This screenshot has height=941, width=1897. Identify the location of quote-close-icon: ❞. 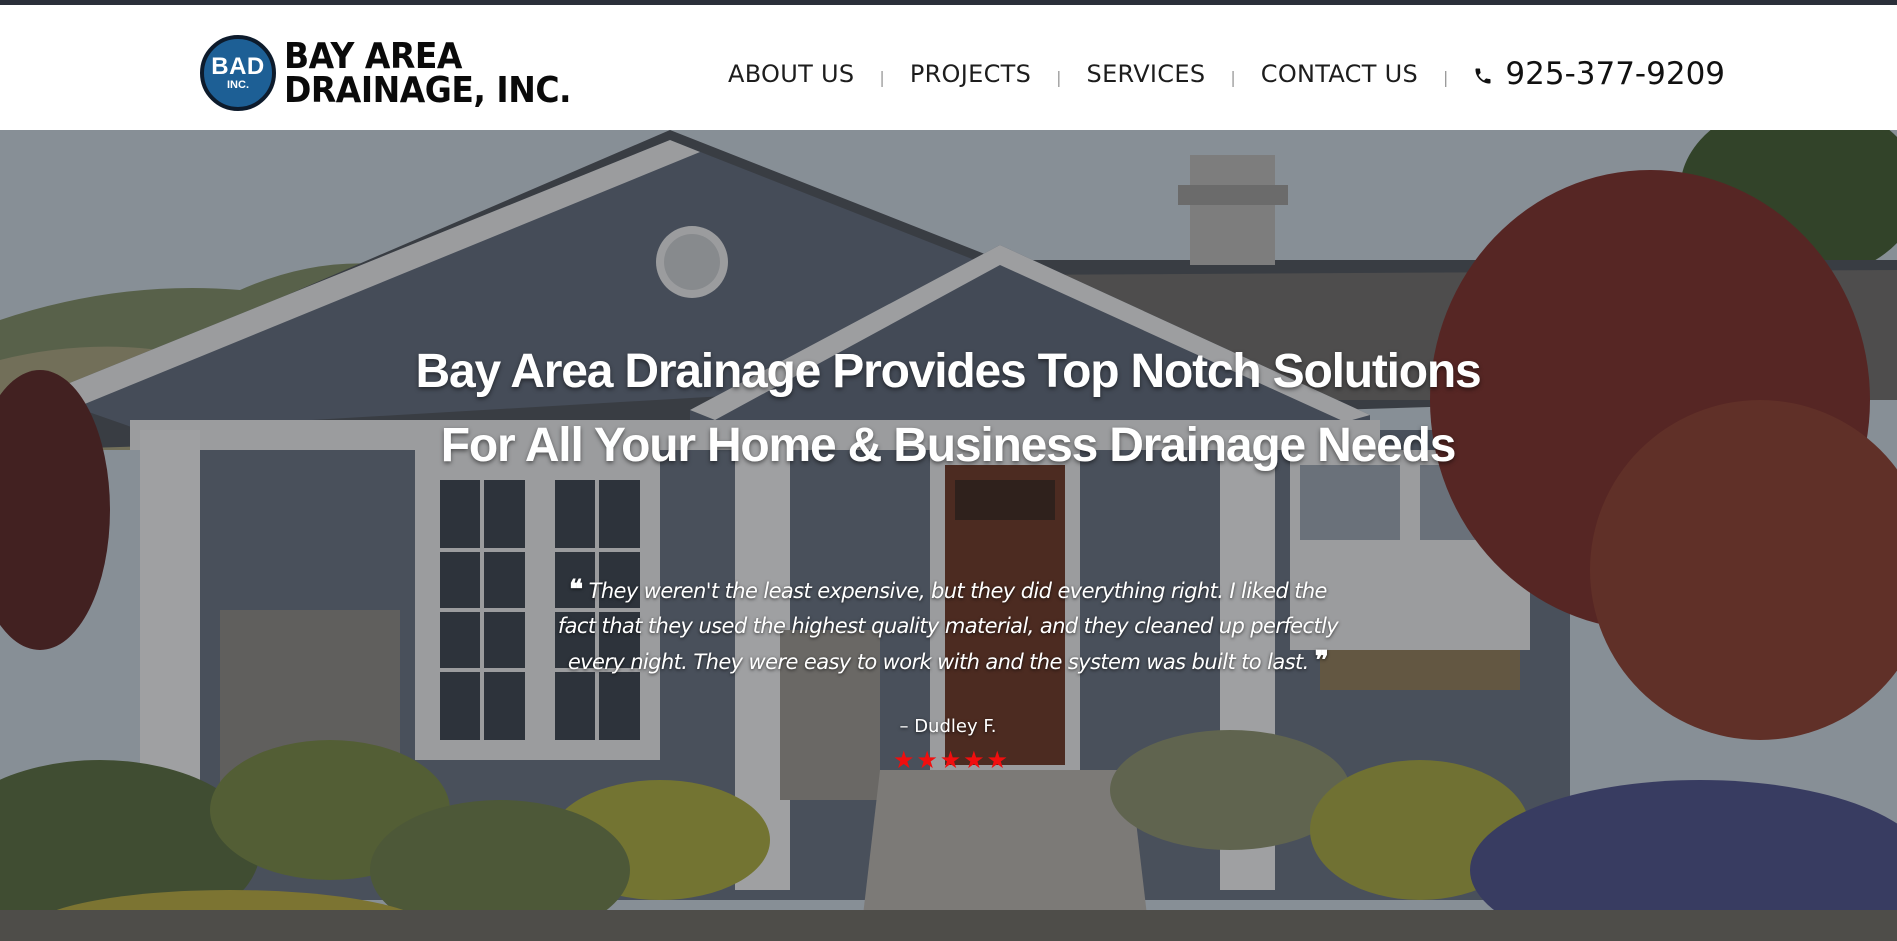
(1321, 661).